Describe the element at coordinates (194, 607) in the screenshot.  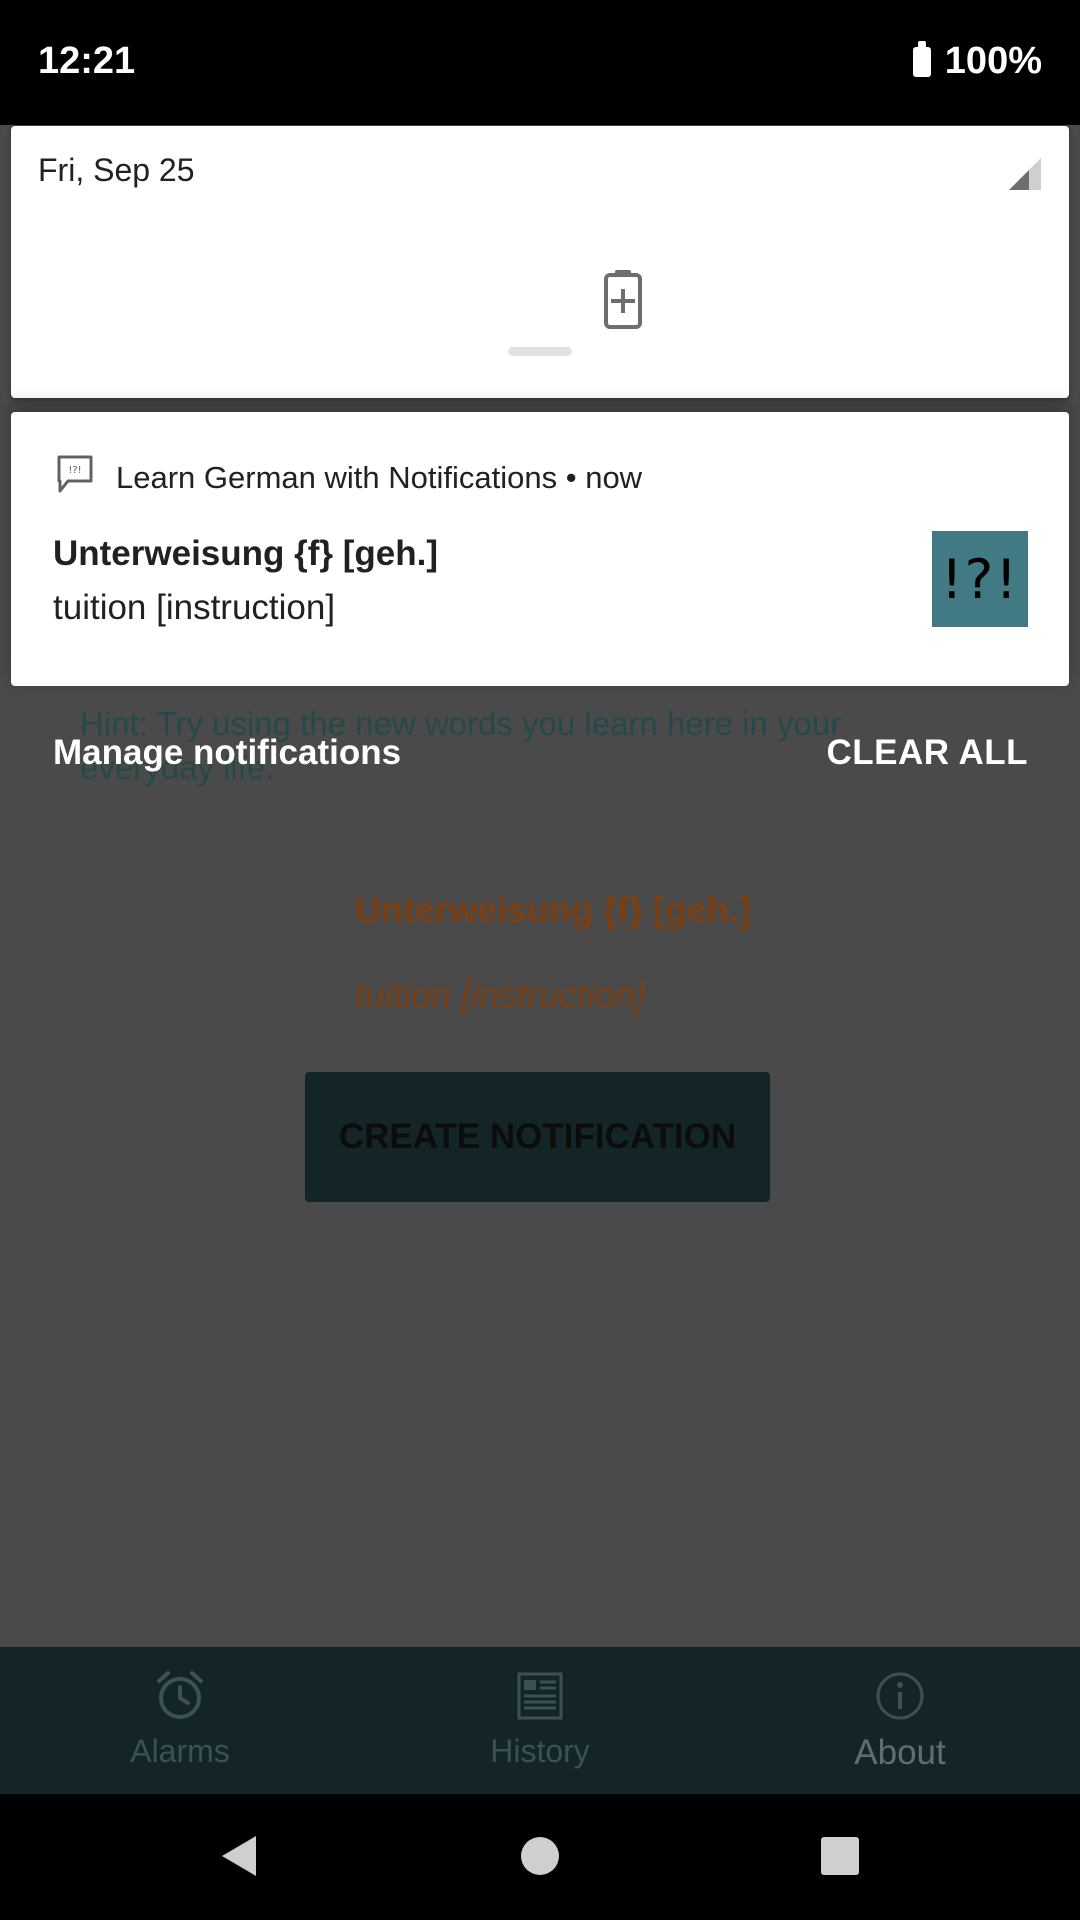
I see `notification-text: tuition [instruction]` at that location.